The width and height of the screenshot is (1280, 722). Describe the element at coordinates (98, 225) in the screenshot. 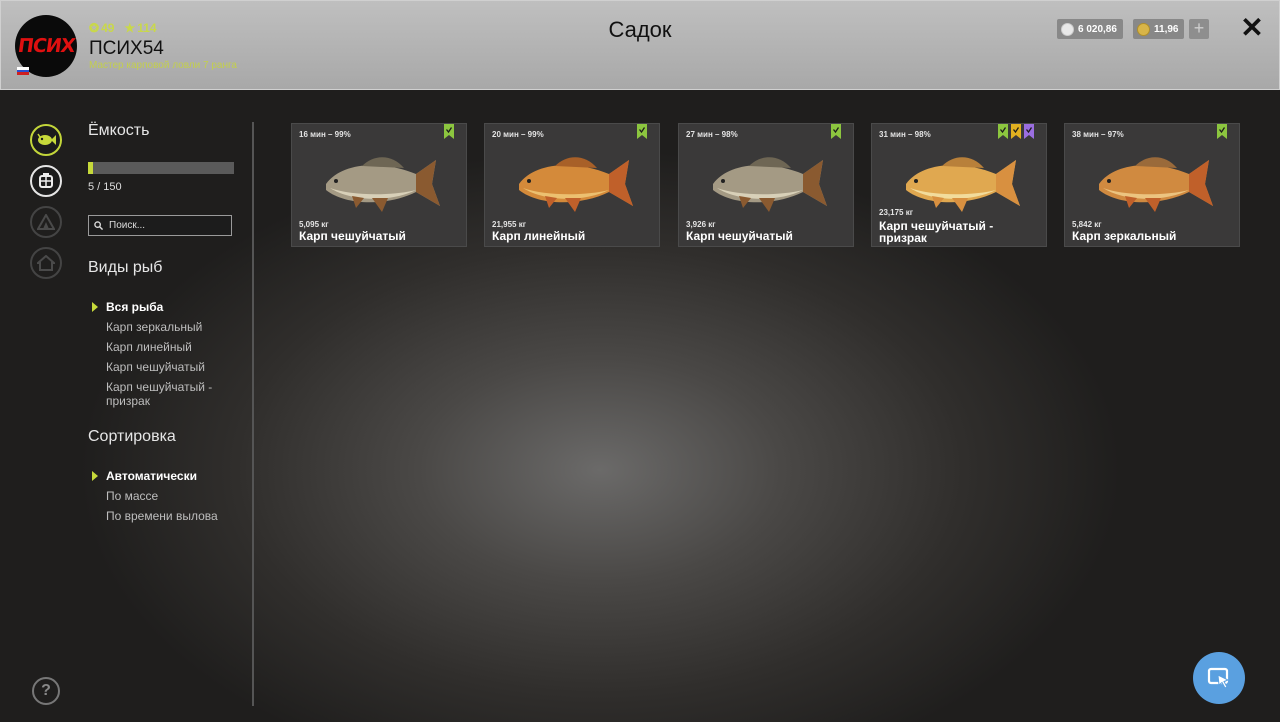

I see `search-icon` at that location.